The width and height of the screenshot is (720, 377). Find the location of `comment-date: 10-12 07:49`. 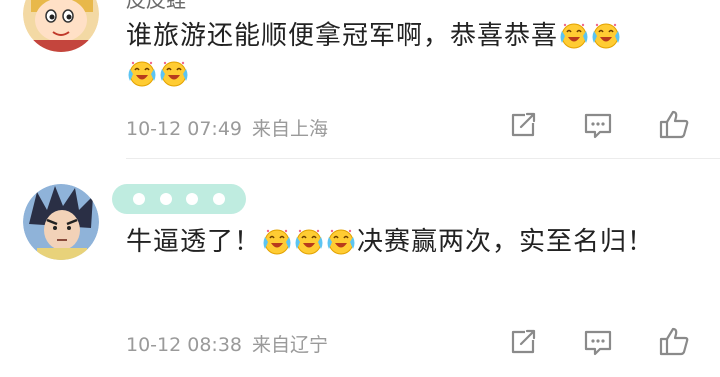

comment-date: 10-12 07:49 is located at coordinates (184, 129).